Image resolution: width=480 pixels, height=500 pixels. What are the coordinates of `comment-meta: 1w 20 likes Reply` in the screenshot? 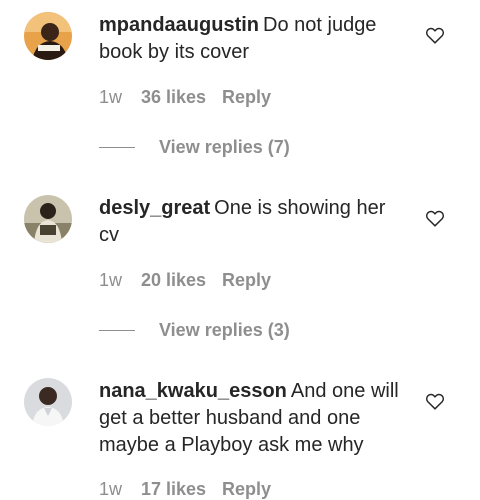 It's located at (185, 280).